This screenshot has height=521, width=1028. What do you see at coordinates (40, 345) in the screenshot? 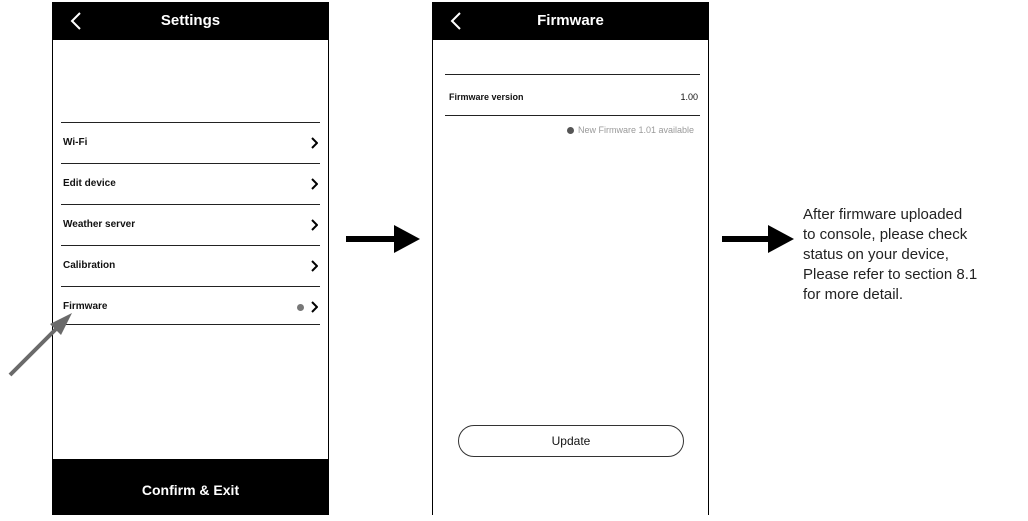
I see `pointer-arrow-icon` at bounding box center [40, 345].